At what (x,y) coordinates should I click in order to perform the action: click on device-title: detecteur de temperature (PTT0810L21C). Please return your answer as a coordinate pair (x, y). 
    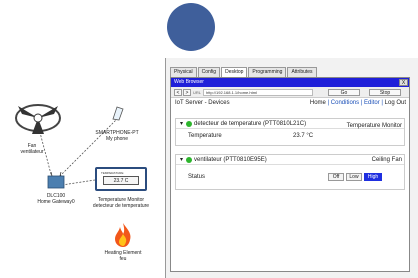
    Looking at the image, I should click on (250, 124).